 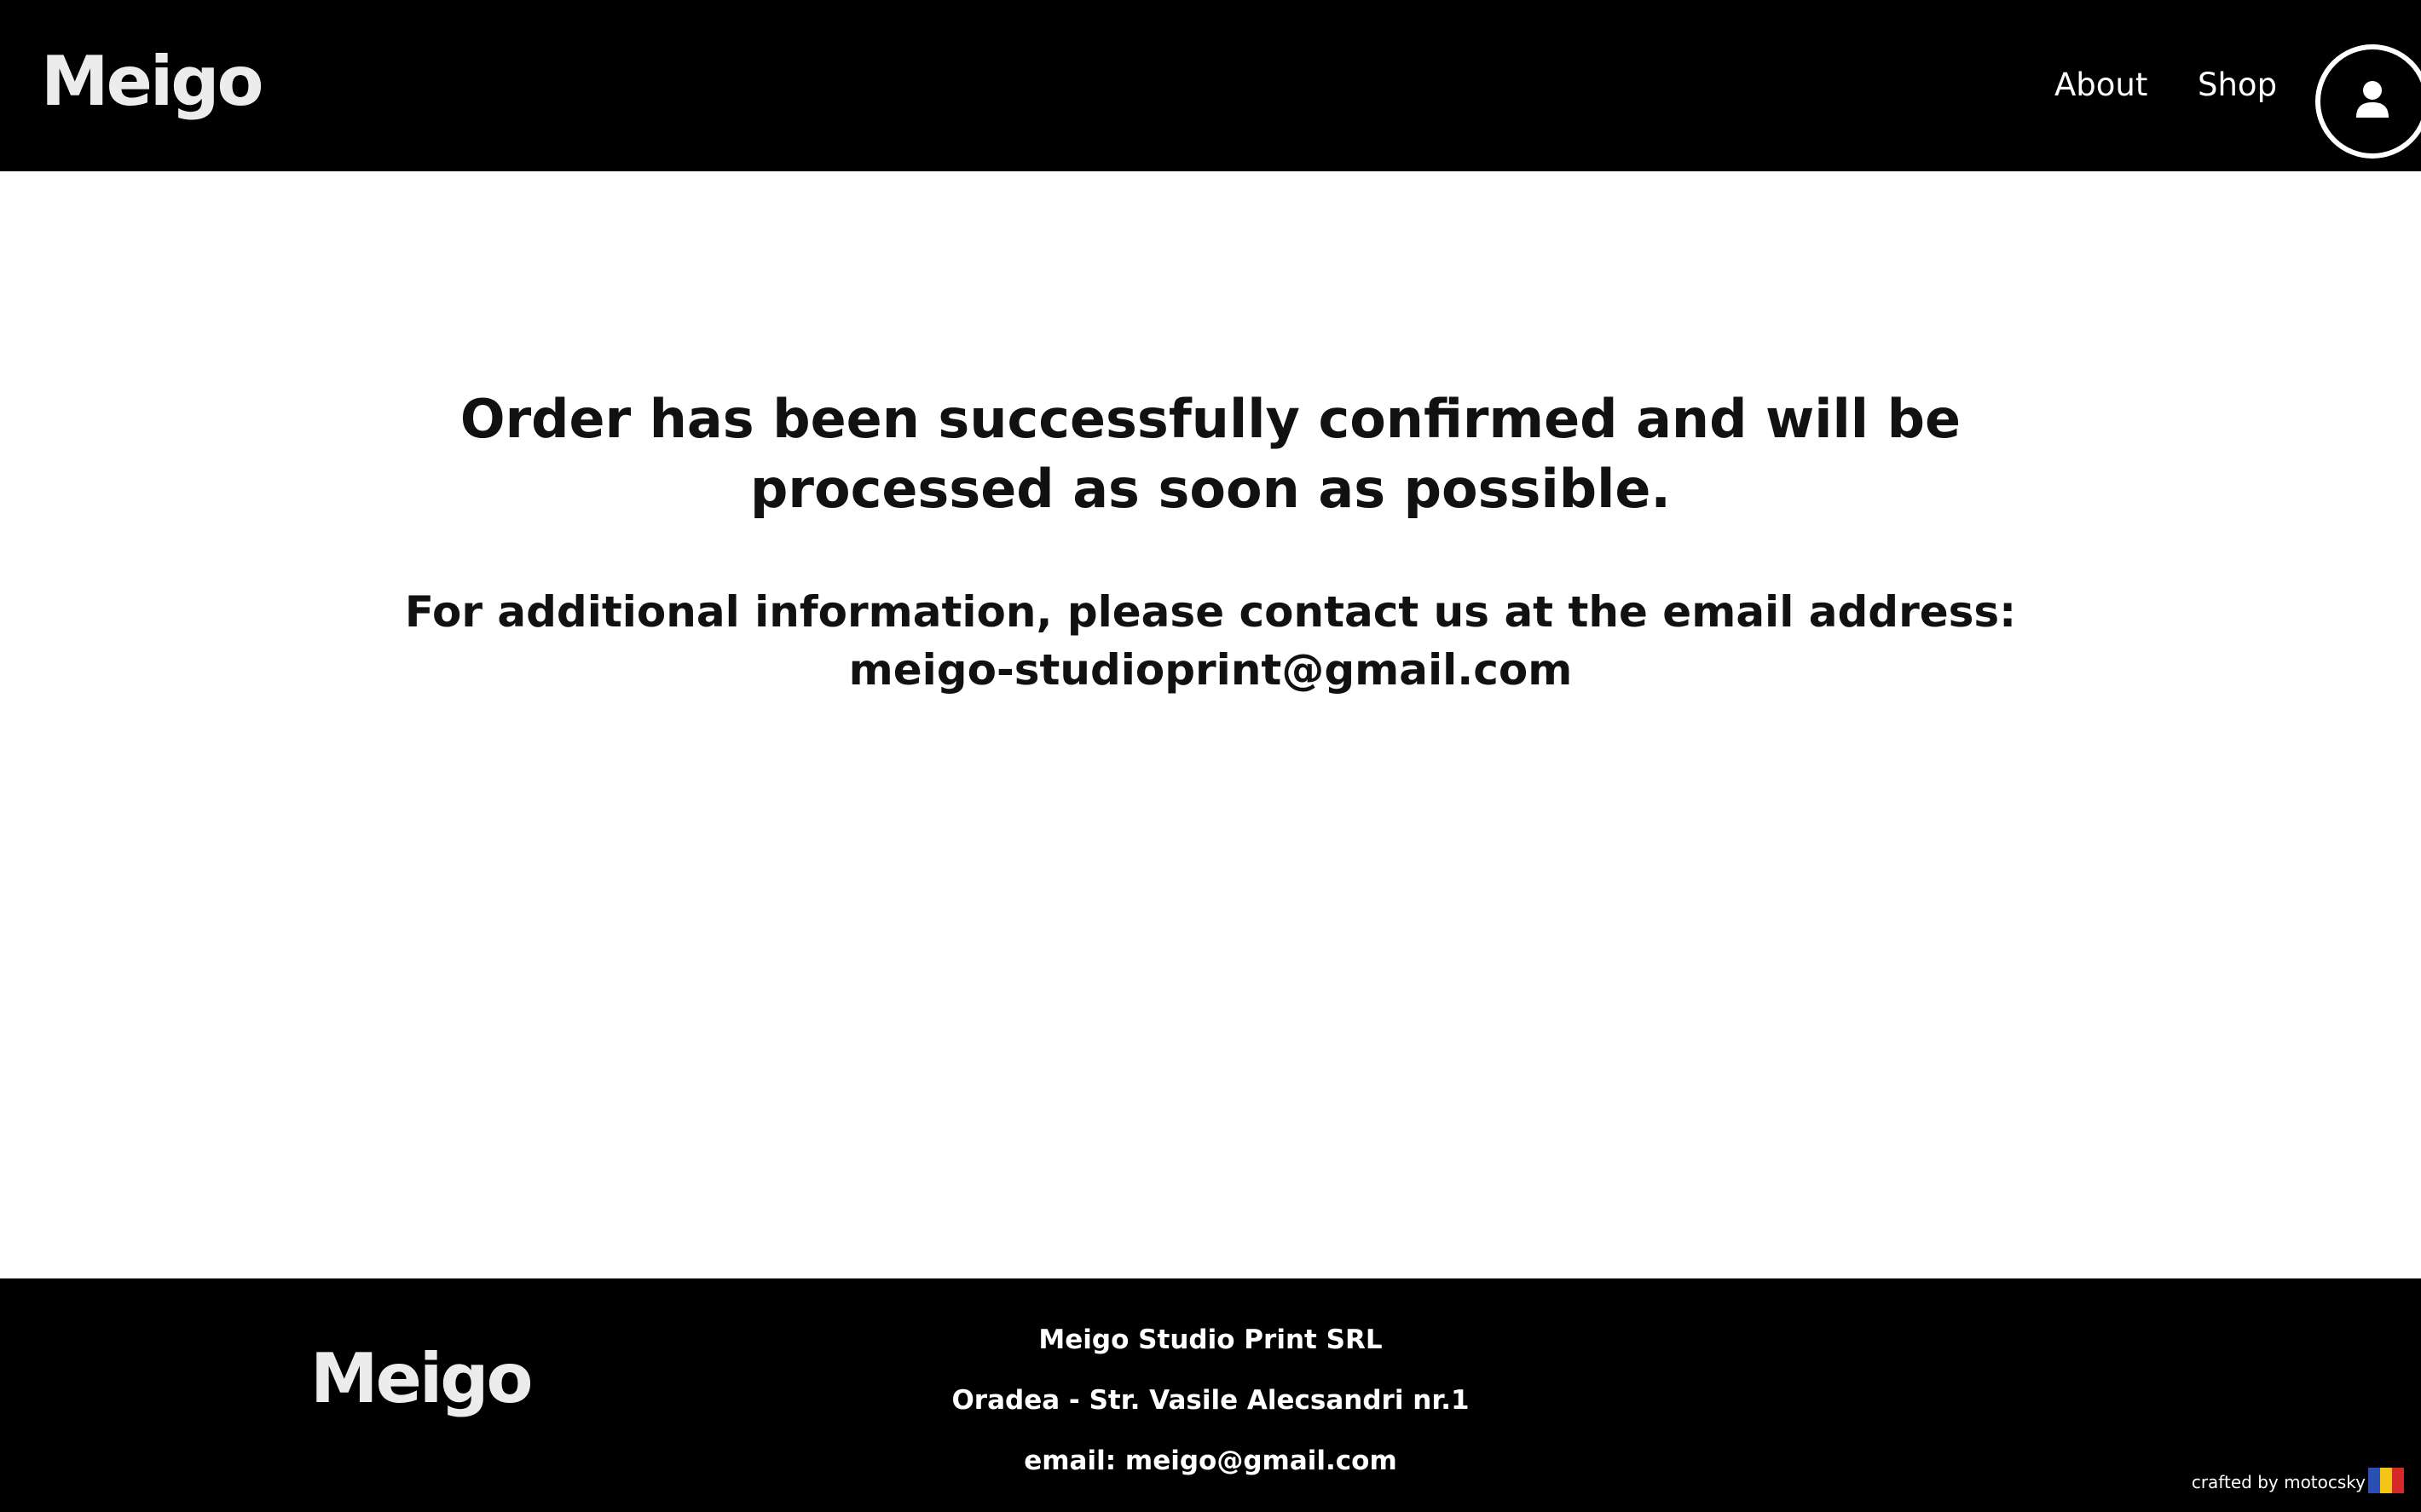 I want to click on footer-logo: Meigo, so click(x=422, y=1378).